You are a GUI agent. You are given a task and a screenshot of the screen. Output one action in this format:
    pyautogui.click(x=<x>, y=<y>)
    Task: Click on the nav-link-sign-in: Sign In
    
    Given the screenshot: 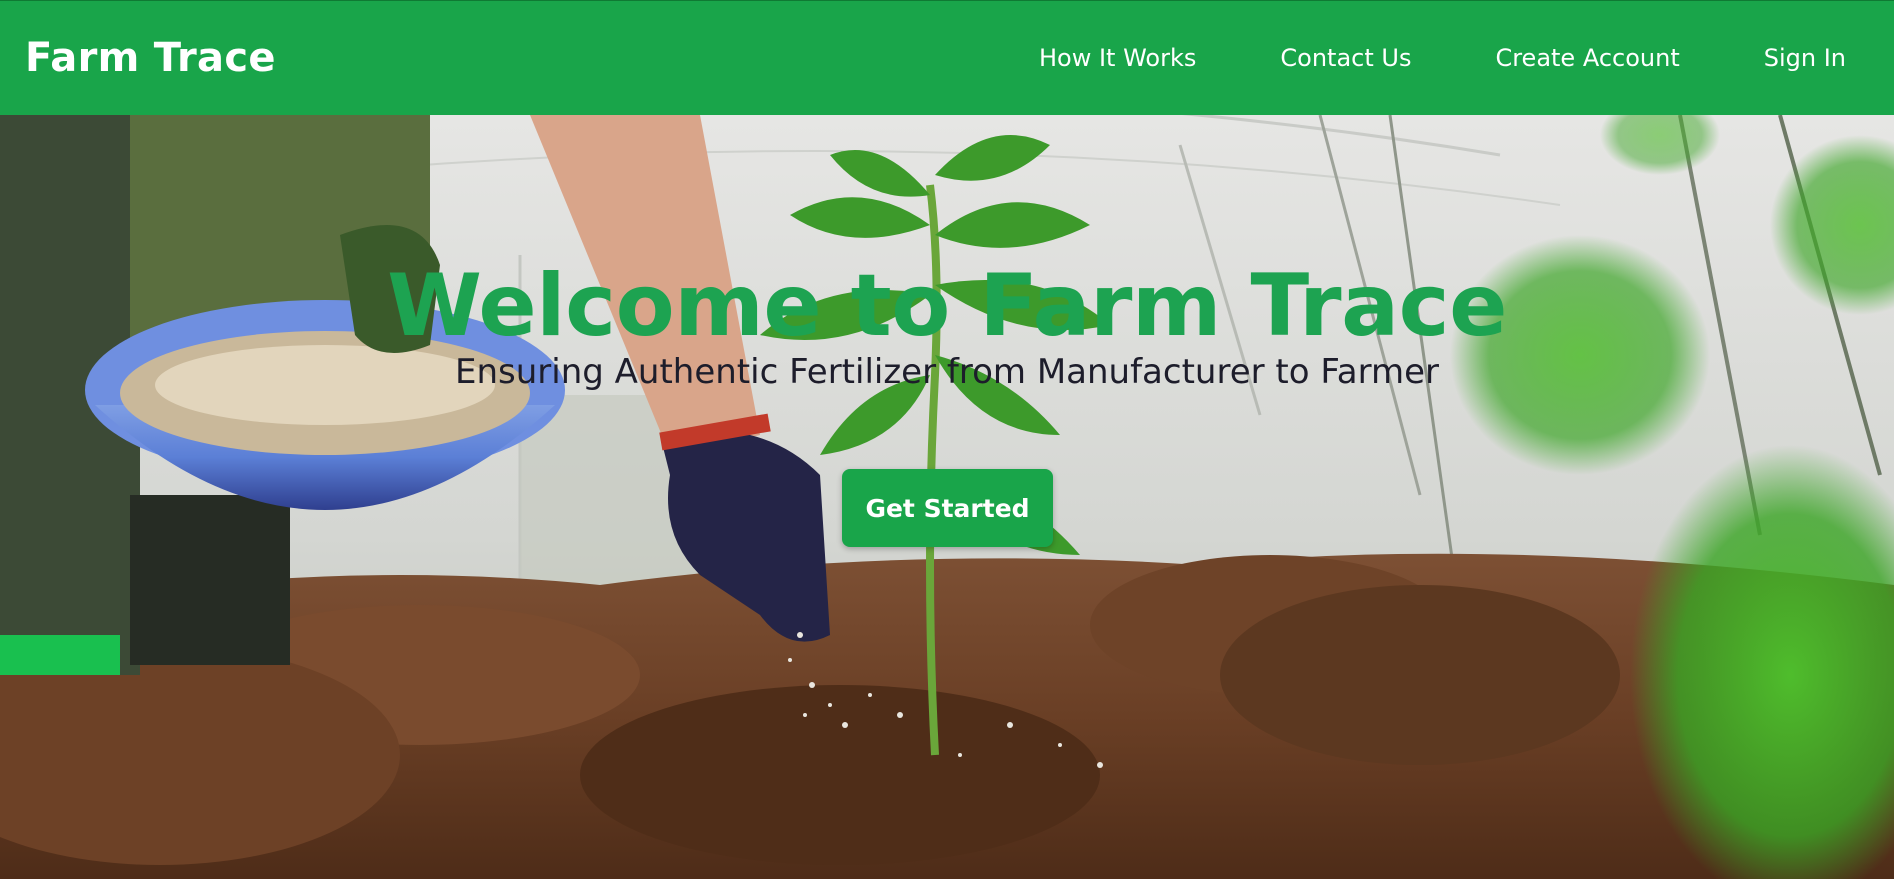 What is the action you would take?
    pyautogui.click(x=1805, y=58)
    